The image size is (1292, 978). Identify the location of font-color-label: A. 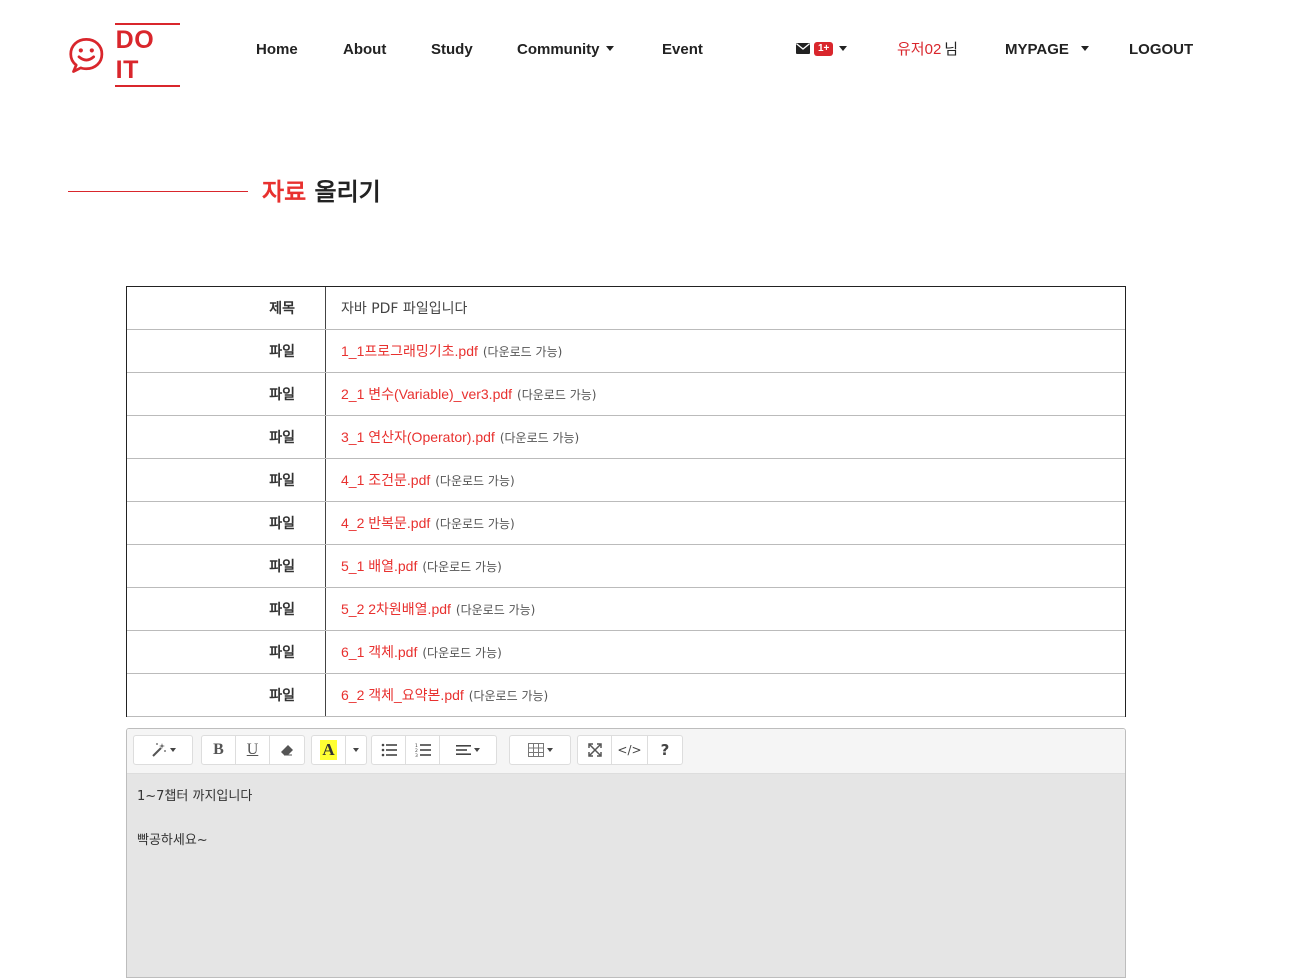
(328, 750).